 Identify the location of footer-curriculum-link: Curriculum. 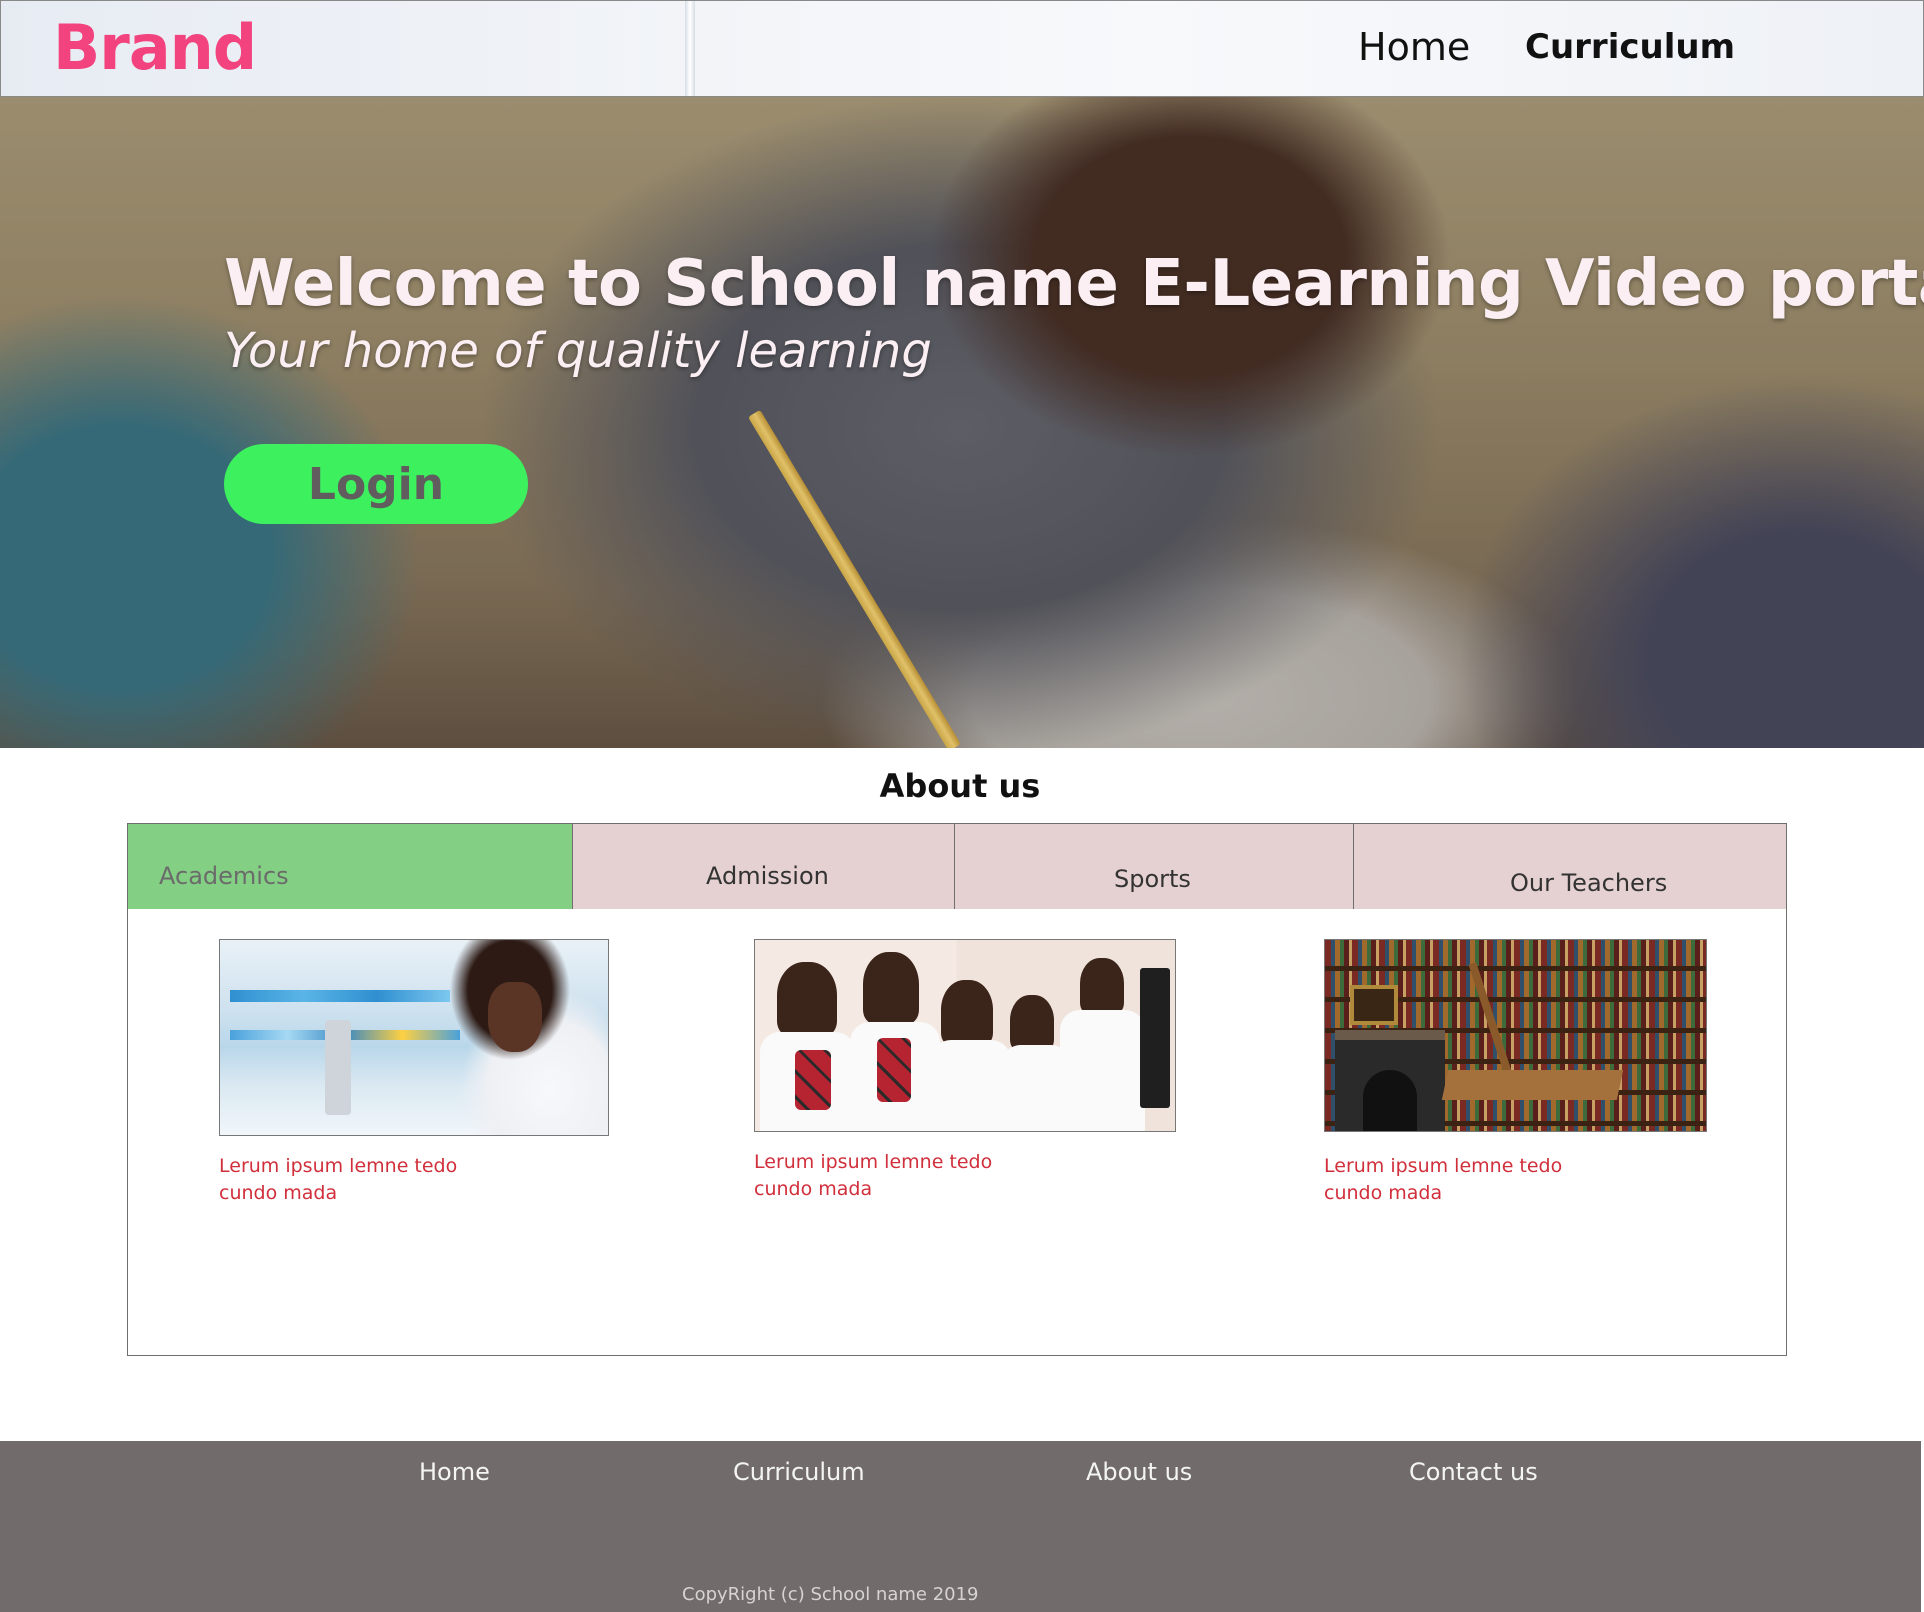
(799, 1472).